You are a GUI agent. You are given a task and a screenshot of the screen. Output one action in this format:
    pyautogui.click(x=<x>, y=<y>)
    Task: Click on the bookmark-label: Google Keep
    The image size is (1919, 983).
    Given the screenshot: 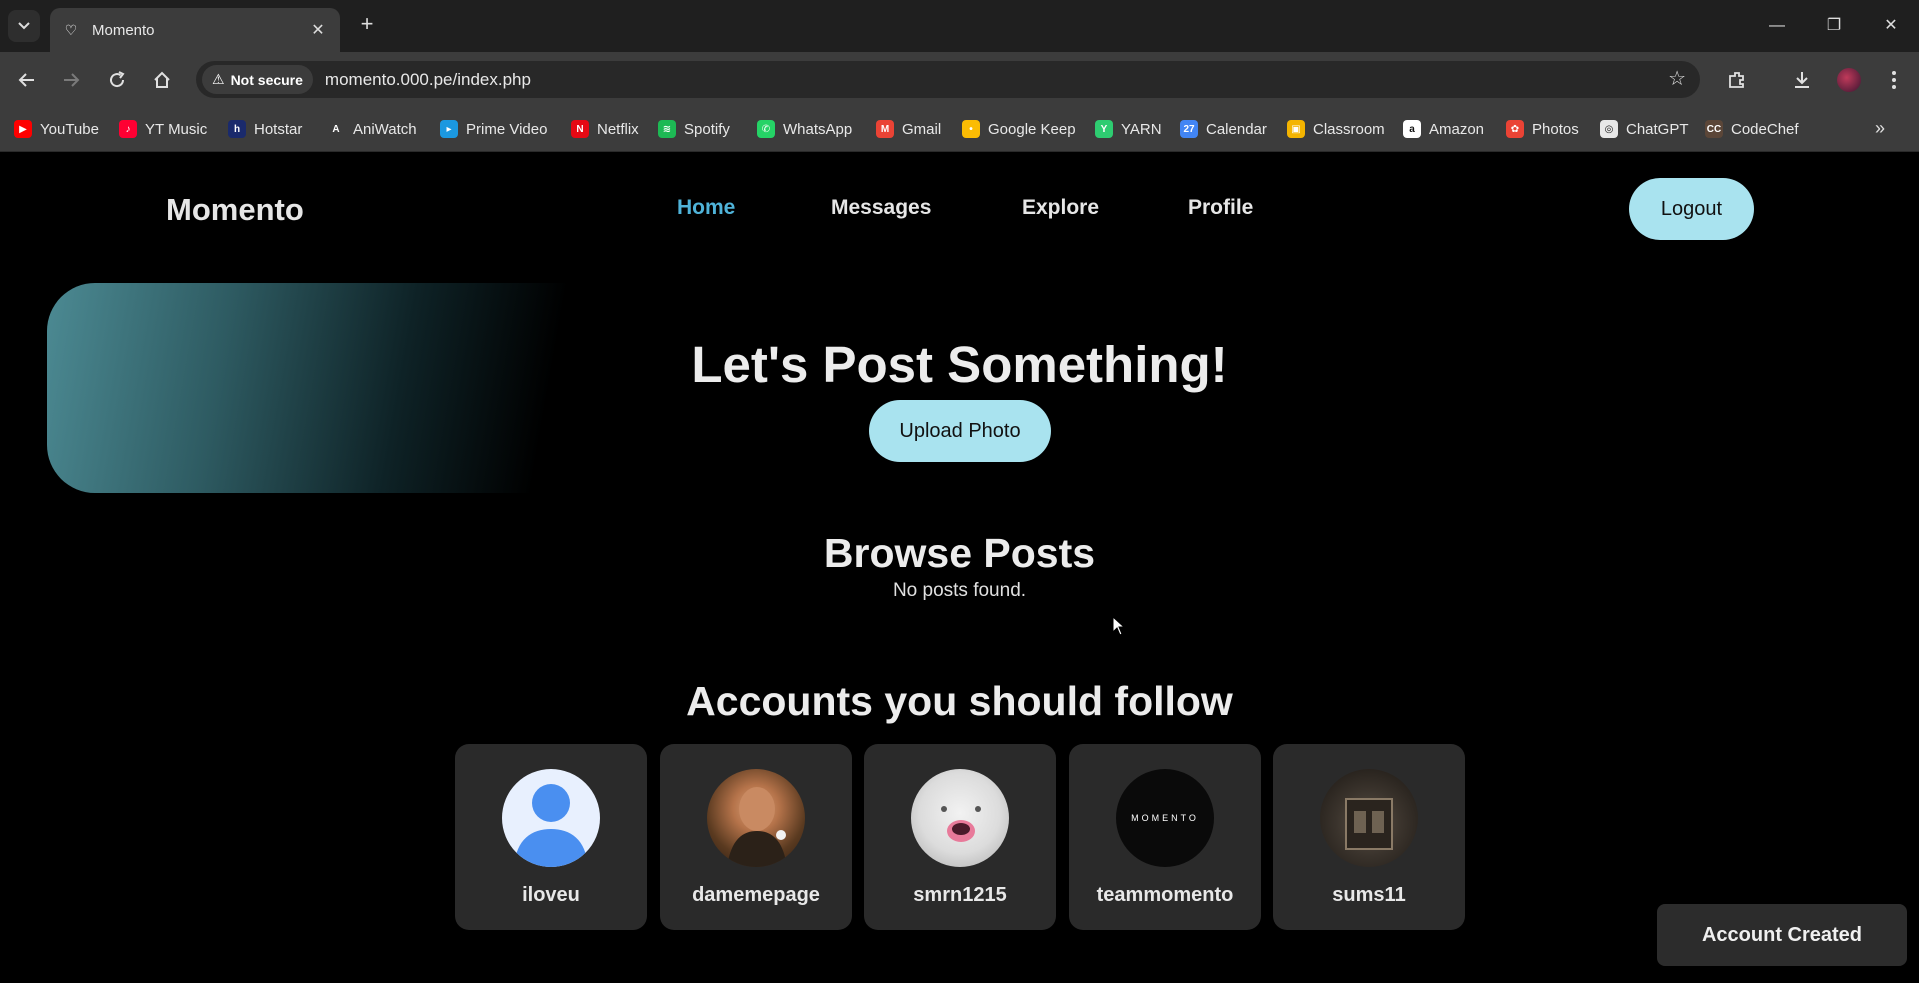 What is the action you would take?
    pyautogui.click(x=1032, y=129)
    